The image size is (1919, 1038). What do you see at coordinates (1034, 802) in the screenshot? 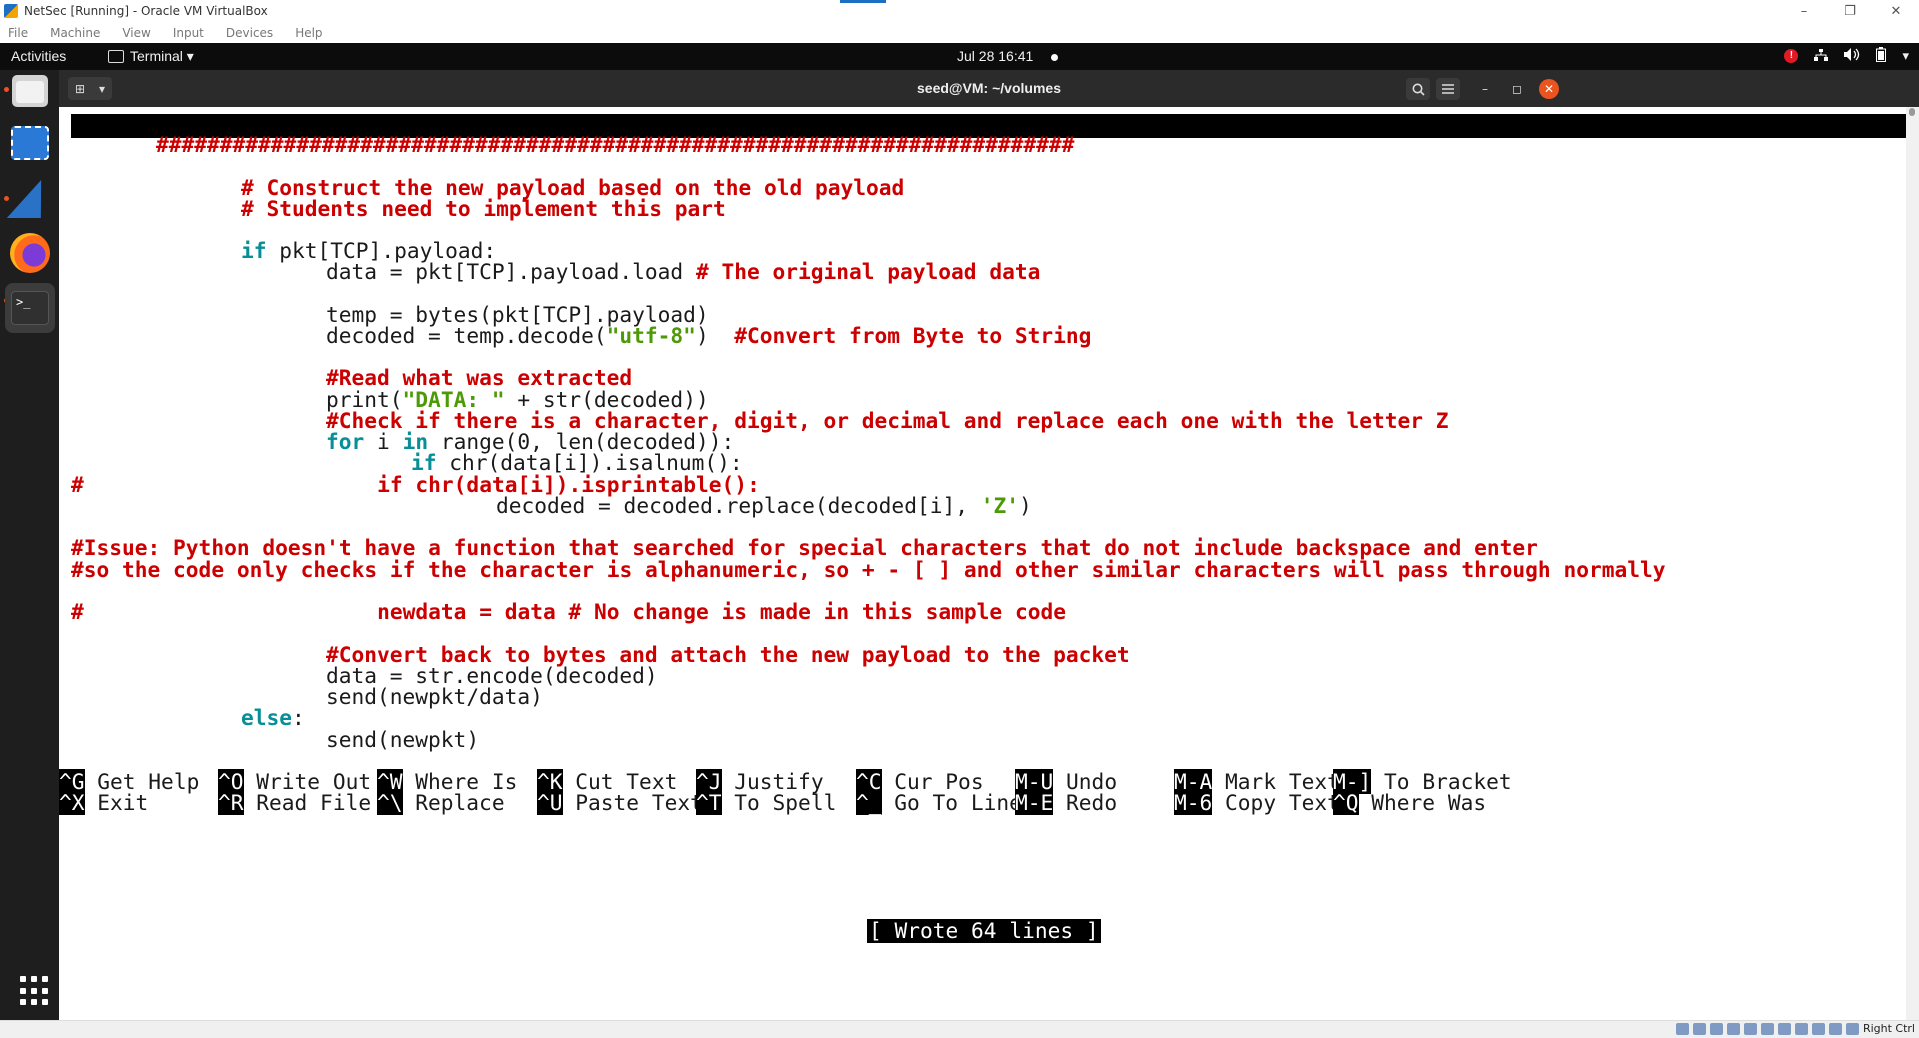
I see `shortcut-key: M-E` at bounding box center [1034, 802].